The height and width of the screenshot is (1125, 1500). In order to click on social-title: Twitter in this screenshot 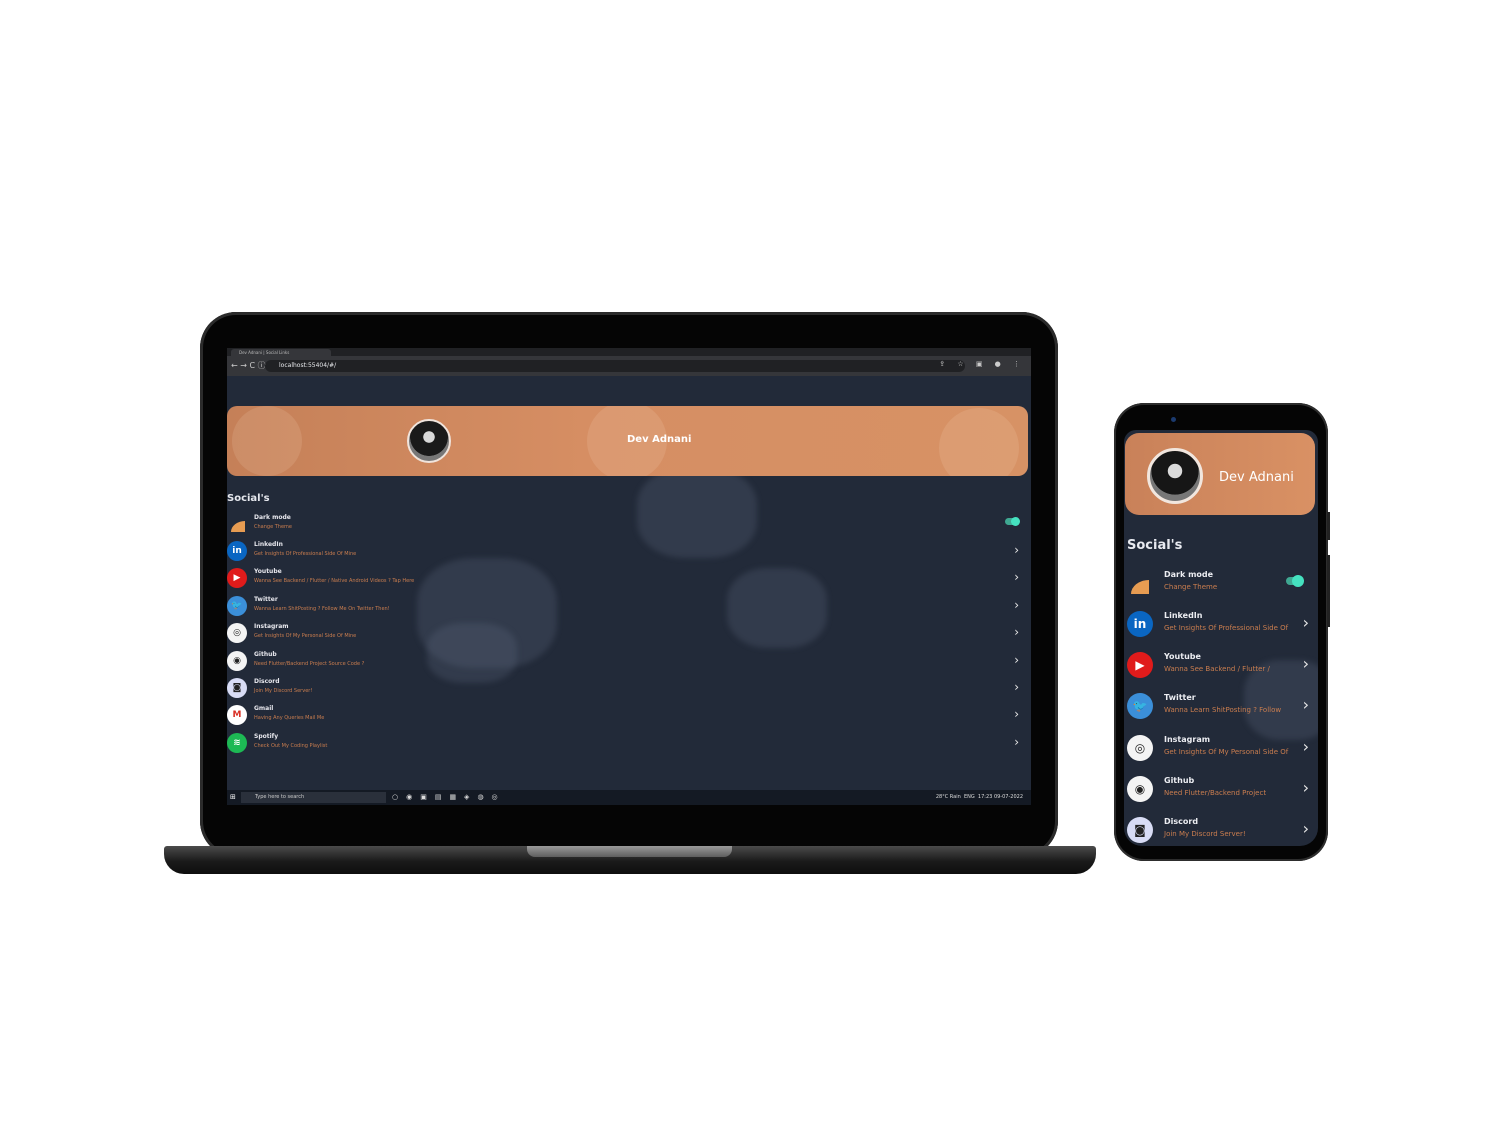, I will do `click(1180, 698)`.